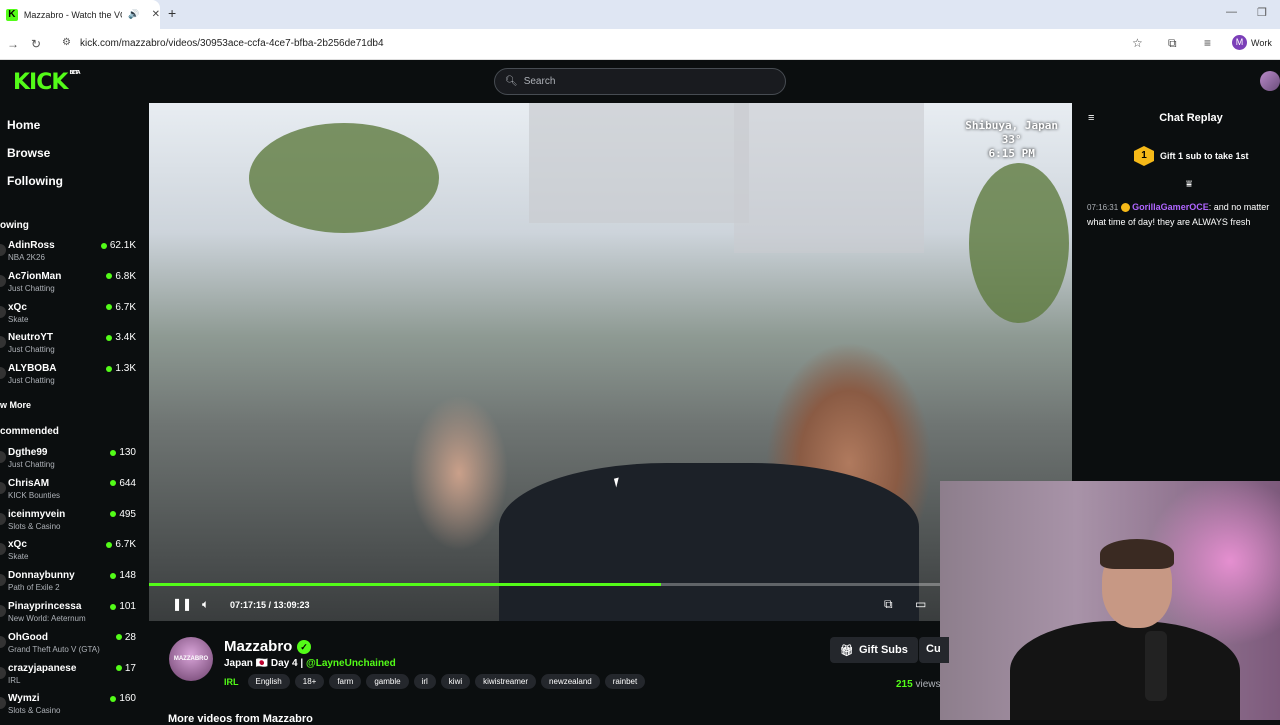  Describe the element at coordinates (258, 646) in the screenshot. I see `channel-name: Mazzabro` at that location.